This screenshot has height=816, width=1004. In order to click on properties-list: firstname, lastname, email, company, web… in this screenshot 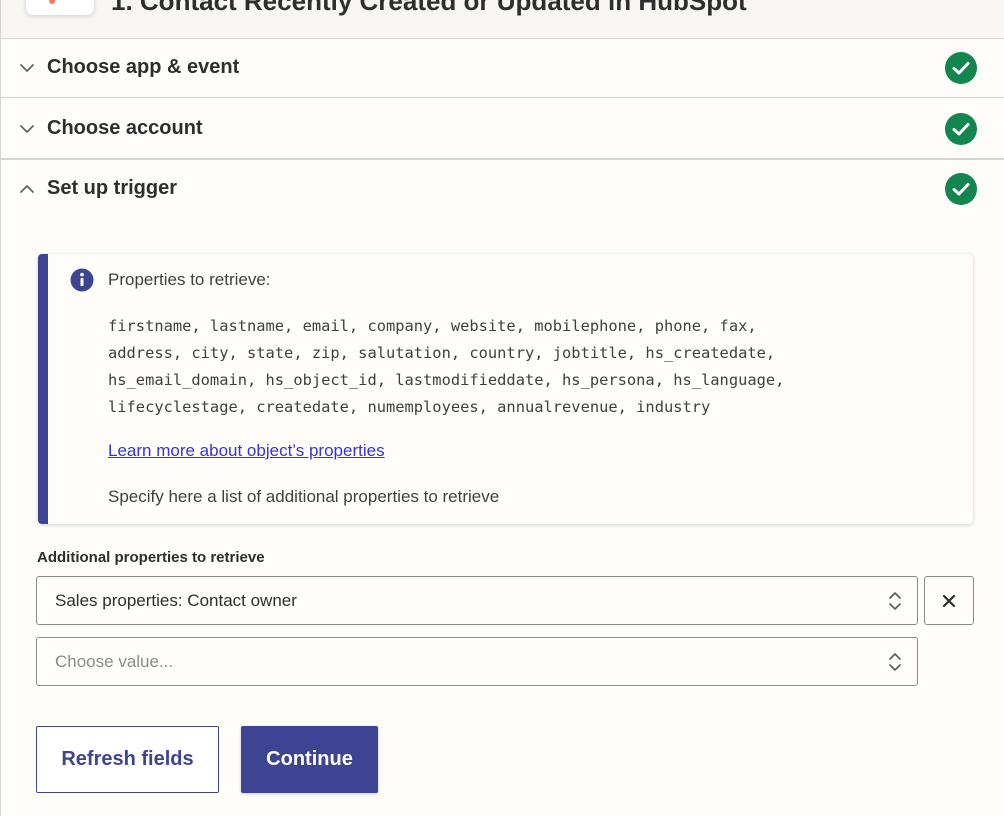, I will do `click(538, 367)`.